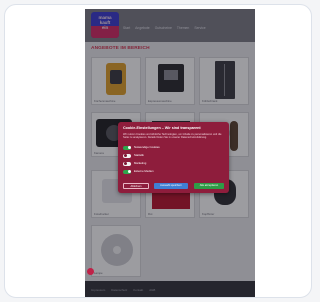  I want to click on save-selection-button: Auswahl speichern, so click(171, 186).